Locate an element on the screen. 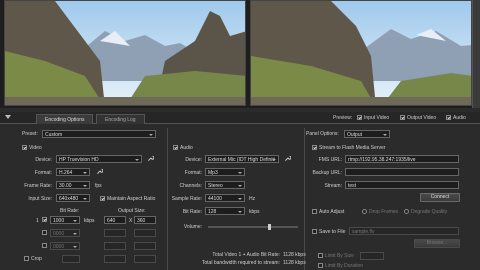 Image resolution: width=480 pixels, height=270 pixels. auto-adjust-checkbox: Auto Adjust is located at coordinates (328, 212).